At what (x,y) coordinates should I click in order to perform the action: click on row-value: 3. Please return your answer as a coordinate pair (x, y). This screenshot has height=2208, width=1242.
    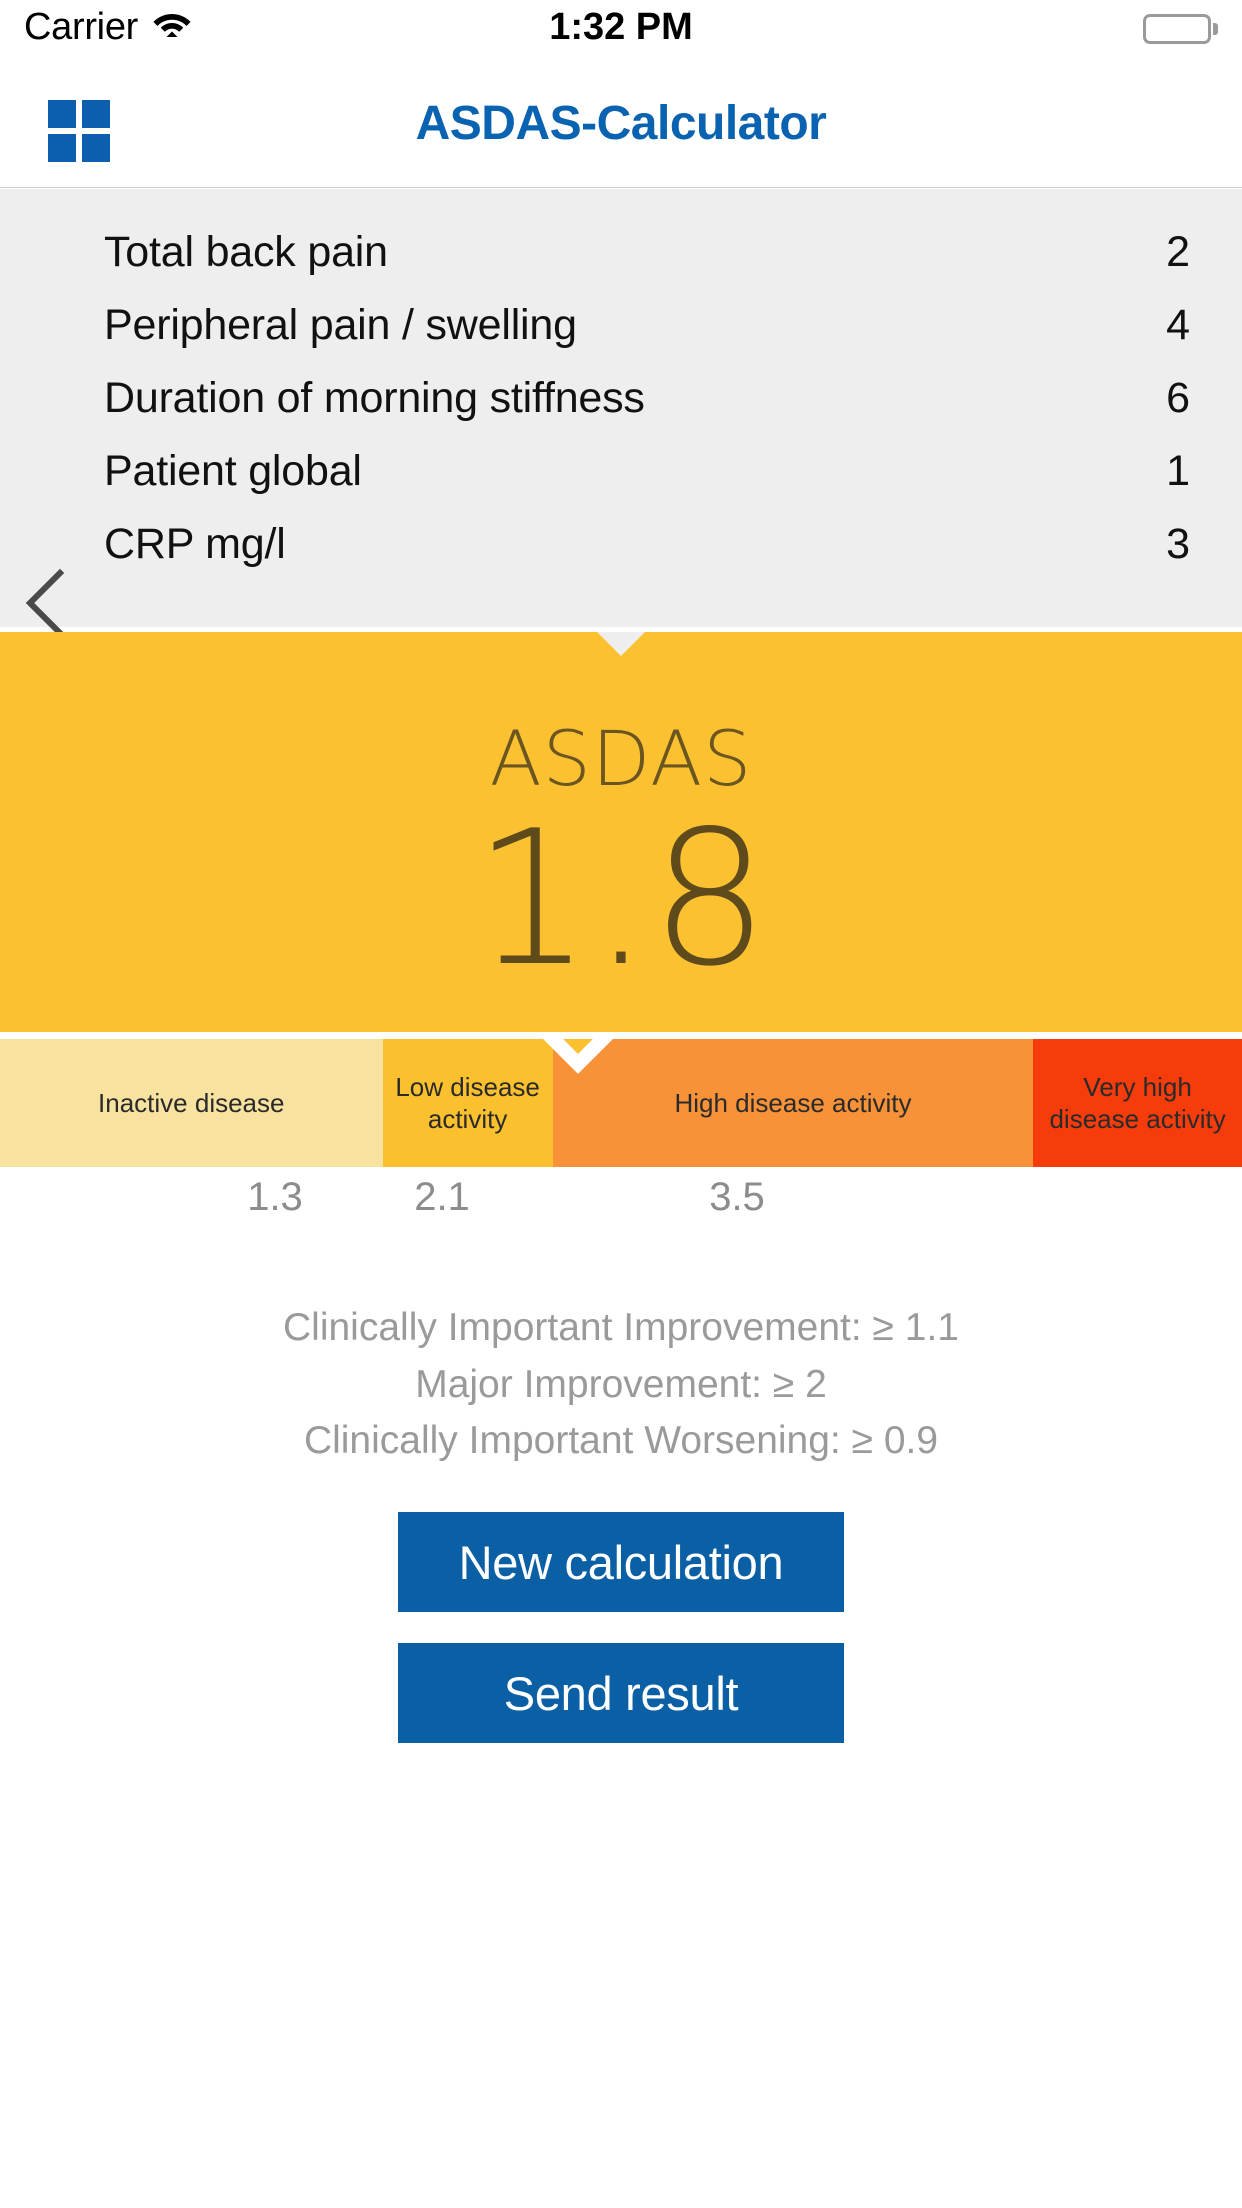
    Looking at the image, I should click on (1178, 544).